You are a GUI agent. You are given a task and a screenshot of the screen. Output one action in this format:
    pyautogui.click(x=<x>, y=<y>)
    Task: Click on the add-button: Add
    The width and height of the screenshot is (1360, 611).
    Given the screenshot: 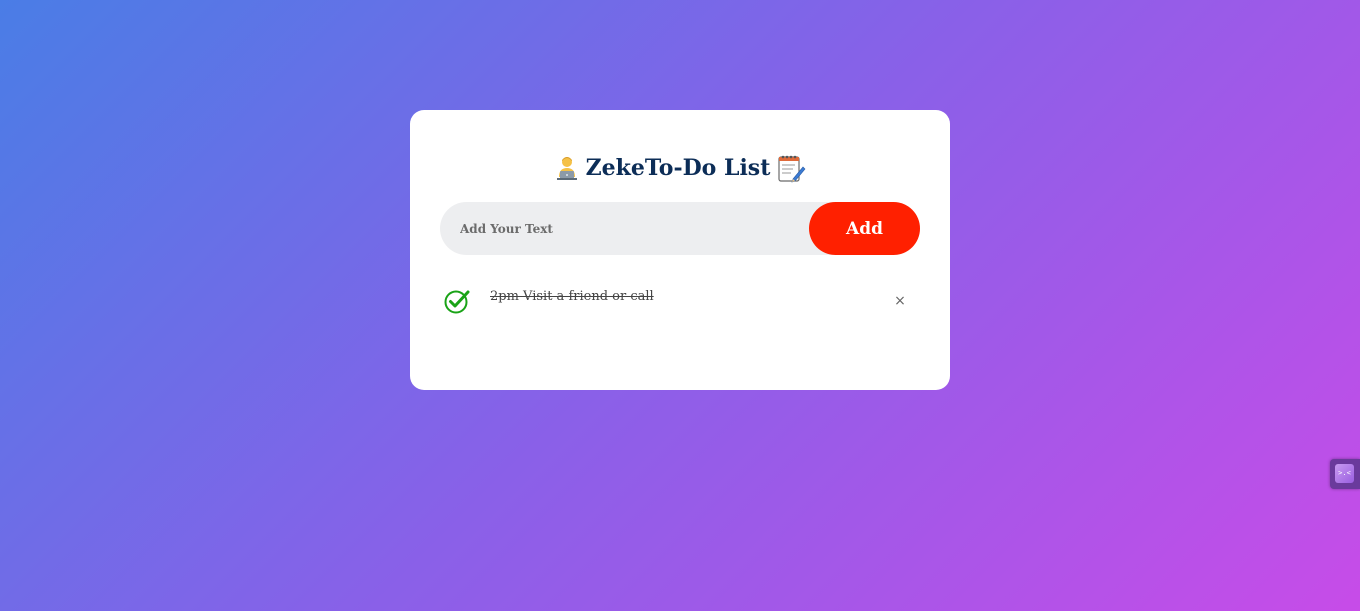 What is the action you would take?
    pyautogui.click(x=864, y=228)
    